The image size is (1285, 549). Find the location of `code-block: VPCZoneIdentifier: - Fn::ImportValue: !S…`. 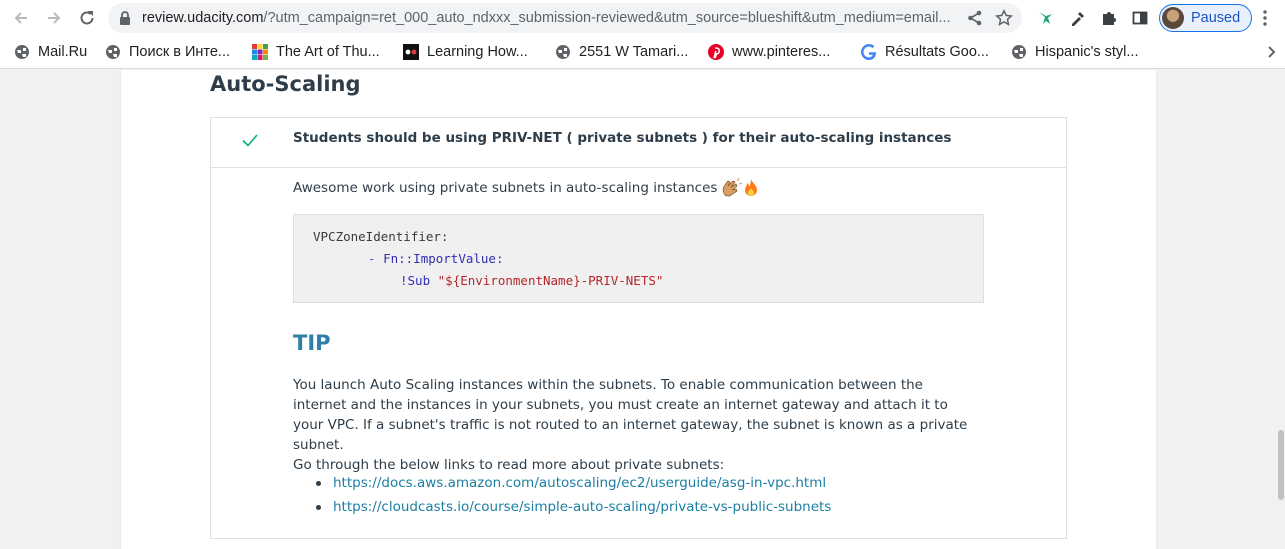

code-block: VPCZoneIdentifier: - Fn::ImportValue: !S… is located at coordinates (638, 258).